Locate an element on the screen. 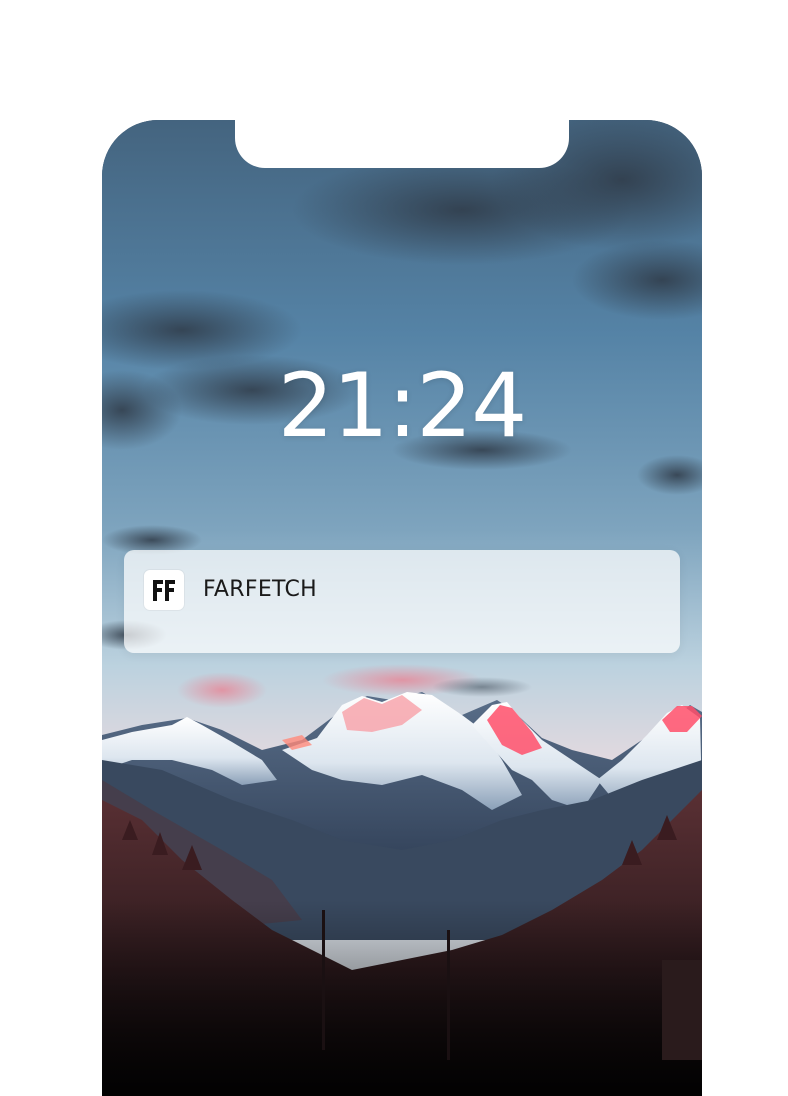 This screenshot has height=1096, width=788. push-notification: FARFETCH is located at coordinates (402, 601).